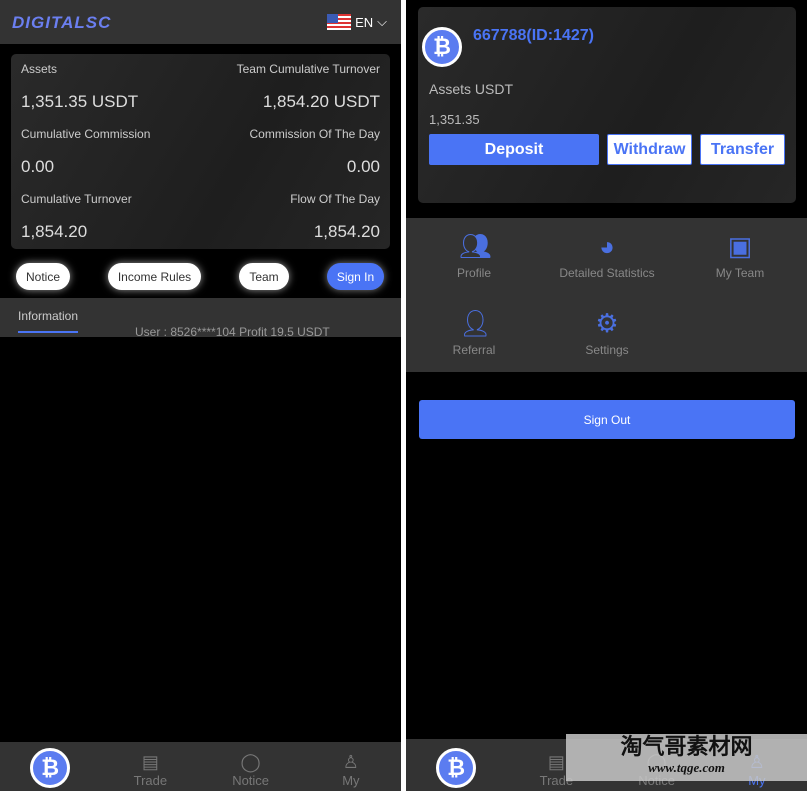  I want to click on deposit-button: Deposit, so click(514, 149).